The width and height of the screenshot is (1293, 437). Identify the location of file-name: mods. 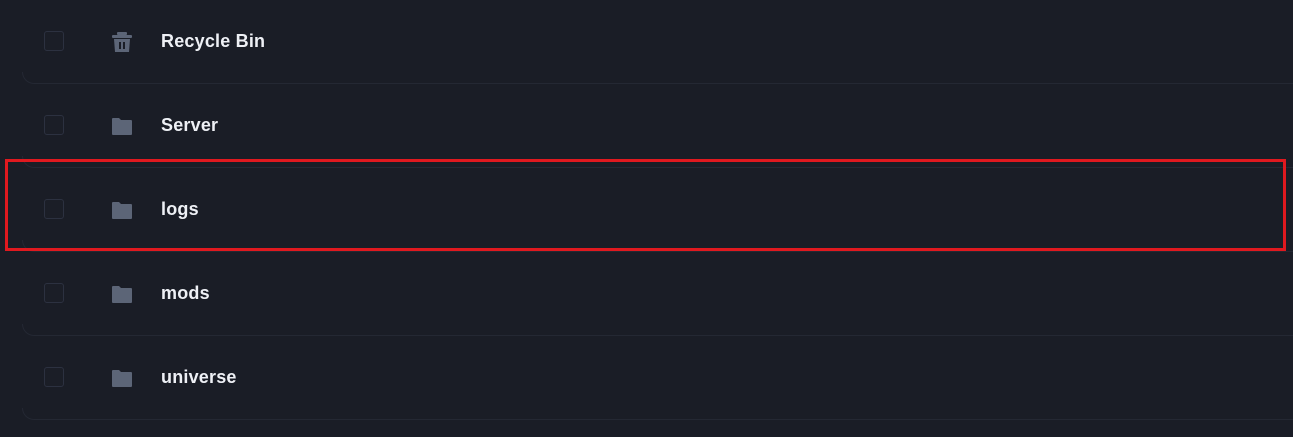
(185, 293).